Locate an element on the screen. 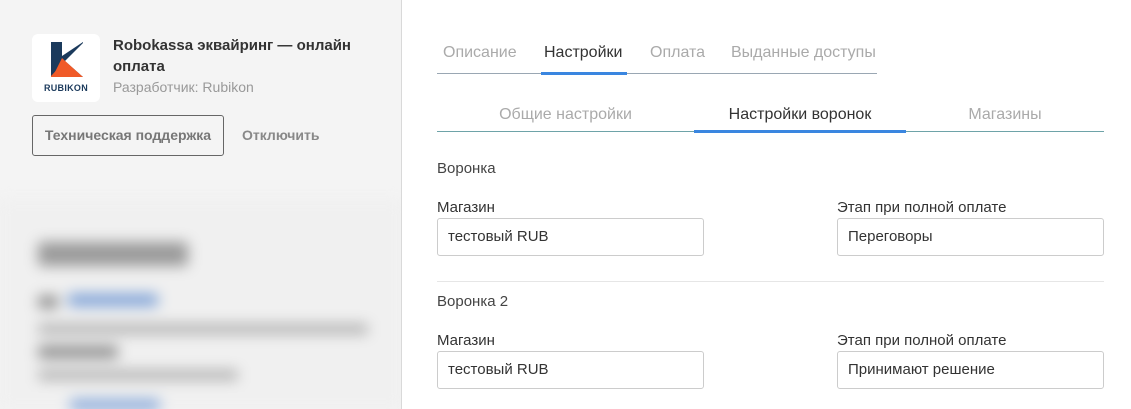 Image resolution: width=1131 pixels, height=409 pixels. app-developer: Разработчик: Rubikon is located at coordinates (183, 87).